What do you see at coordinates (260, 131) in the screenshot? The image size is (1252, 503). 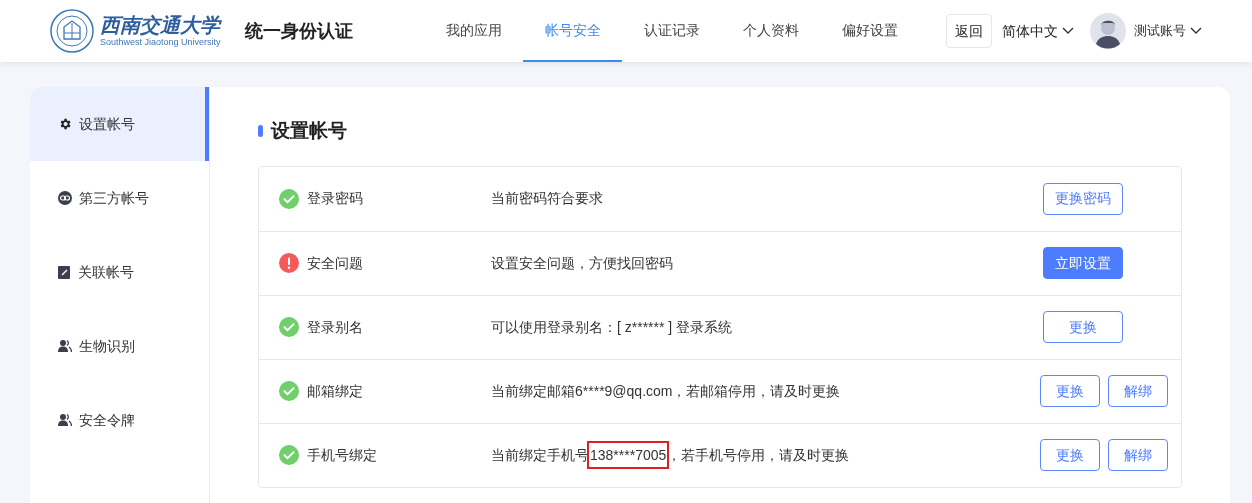 I see `title-marker-icon` at bounding box center [260, 131].